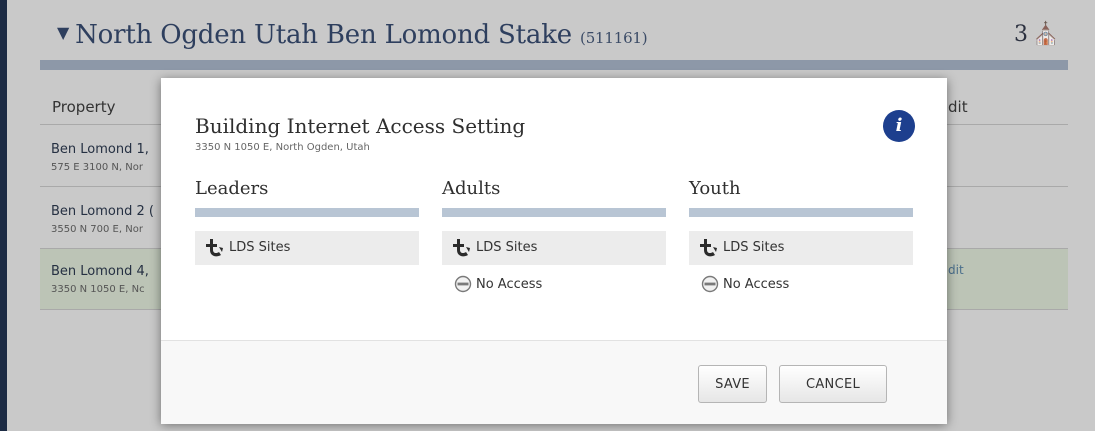 This screenshot has height=431, width=1095. I want to click on row-property-name: Ben Lomond 1,, so click(100, 149).